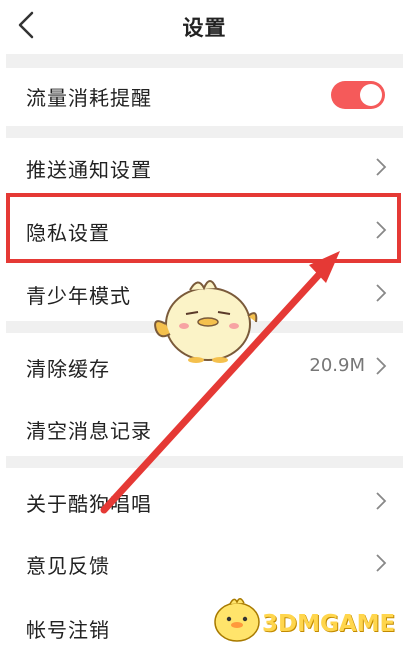  What do you see at coordinates (68, 630) in the screenshot?
I see `account-cancel-label: 帐号注销` at bounding box center [68, 630].